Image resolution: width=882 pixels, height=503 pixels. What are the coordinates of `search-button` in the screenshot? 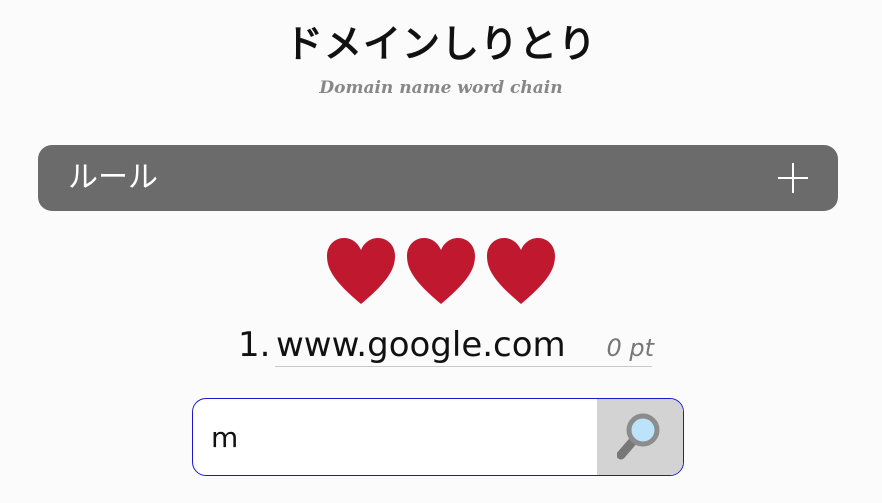 It's located at (640, 437).